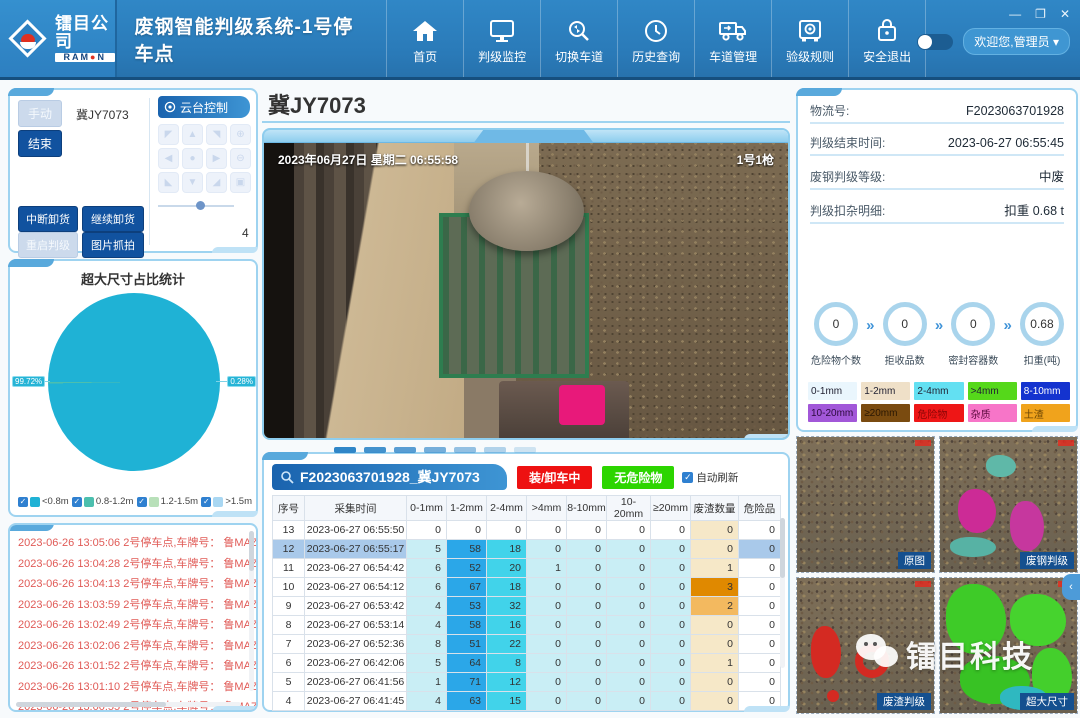 This screenshot has width=1080, height=718. Describe the element at coordinates (55, 501) in the screenshot. I see `legend-label: <0.8m` at that location.